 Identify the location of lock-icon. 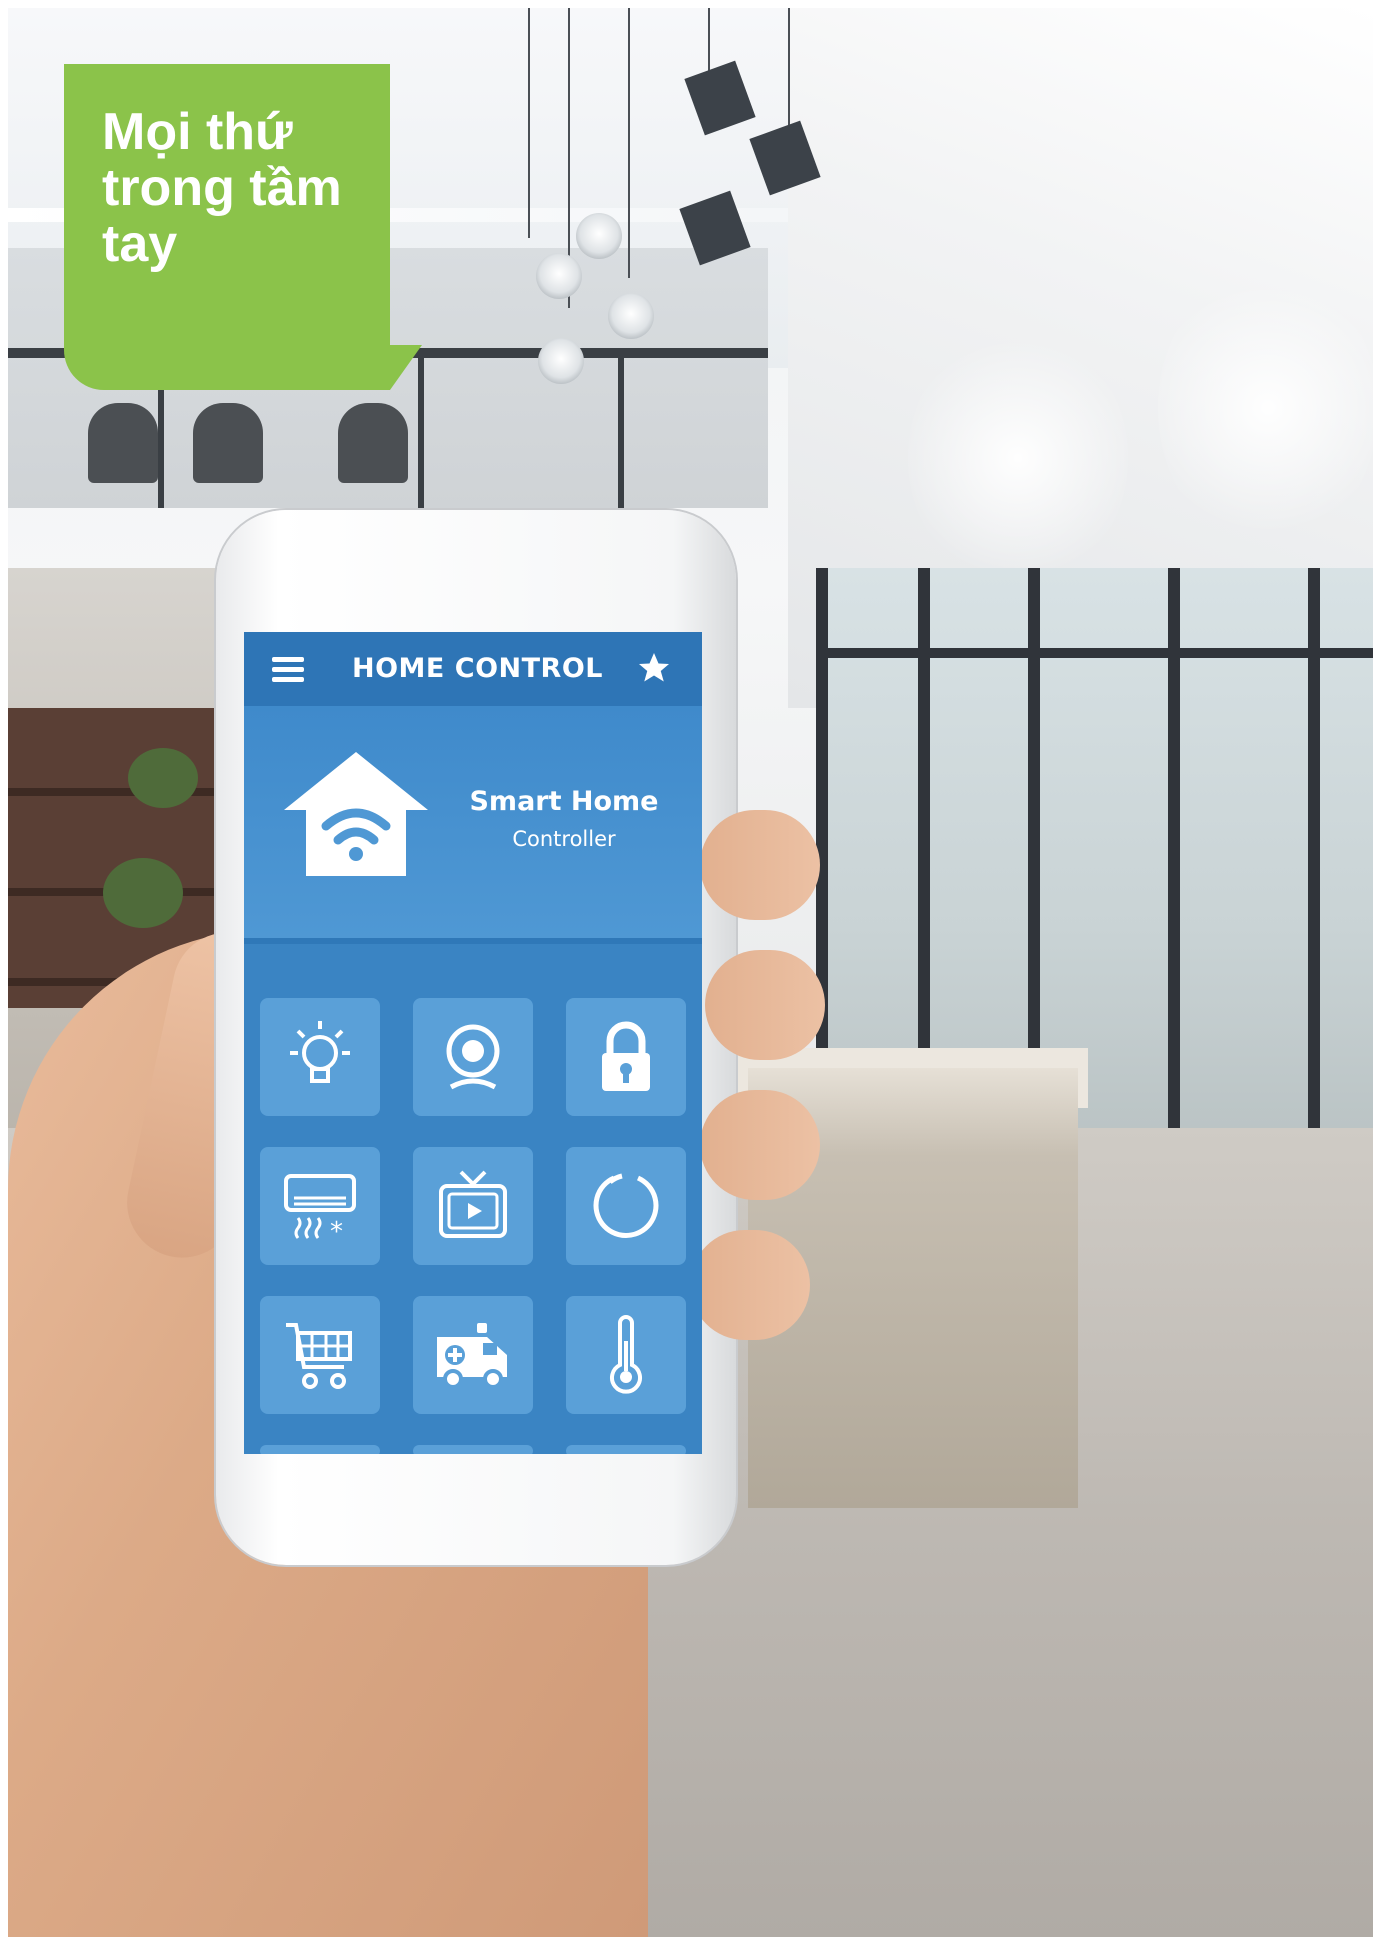
(626, 1056).